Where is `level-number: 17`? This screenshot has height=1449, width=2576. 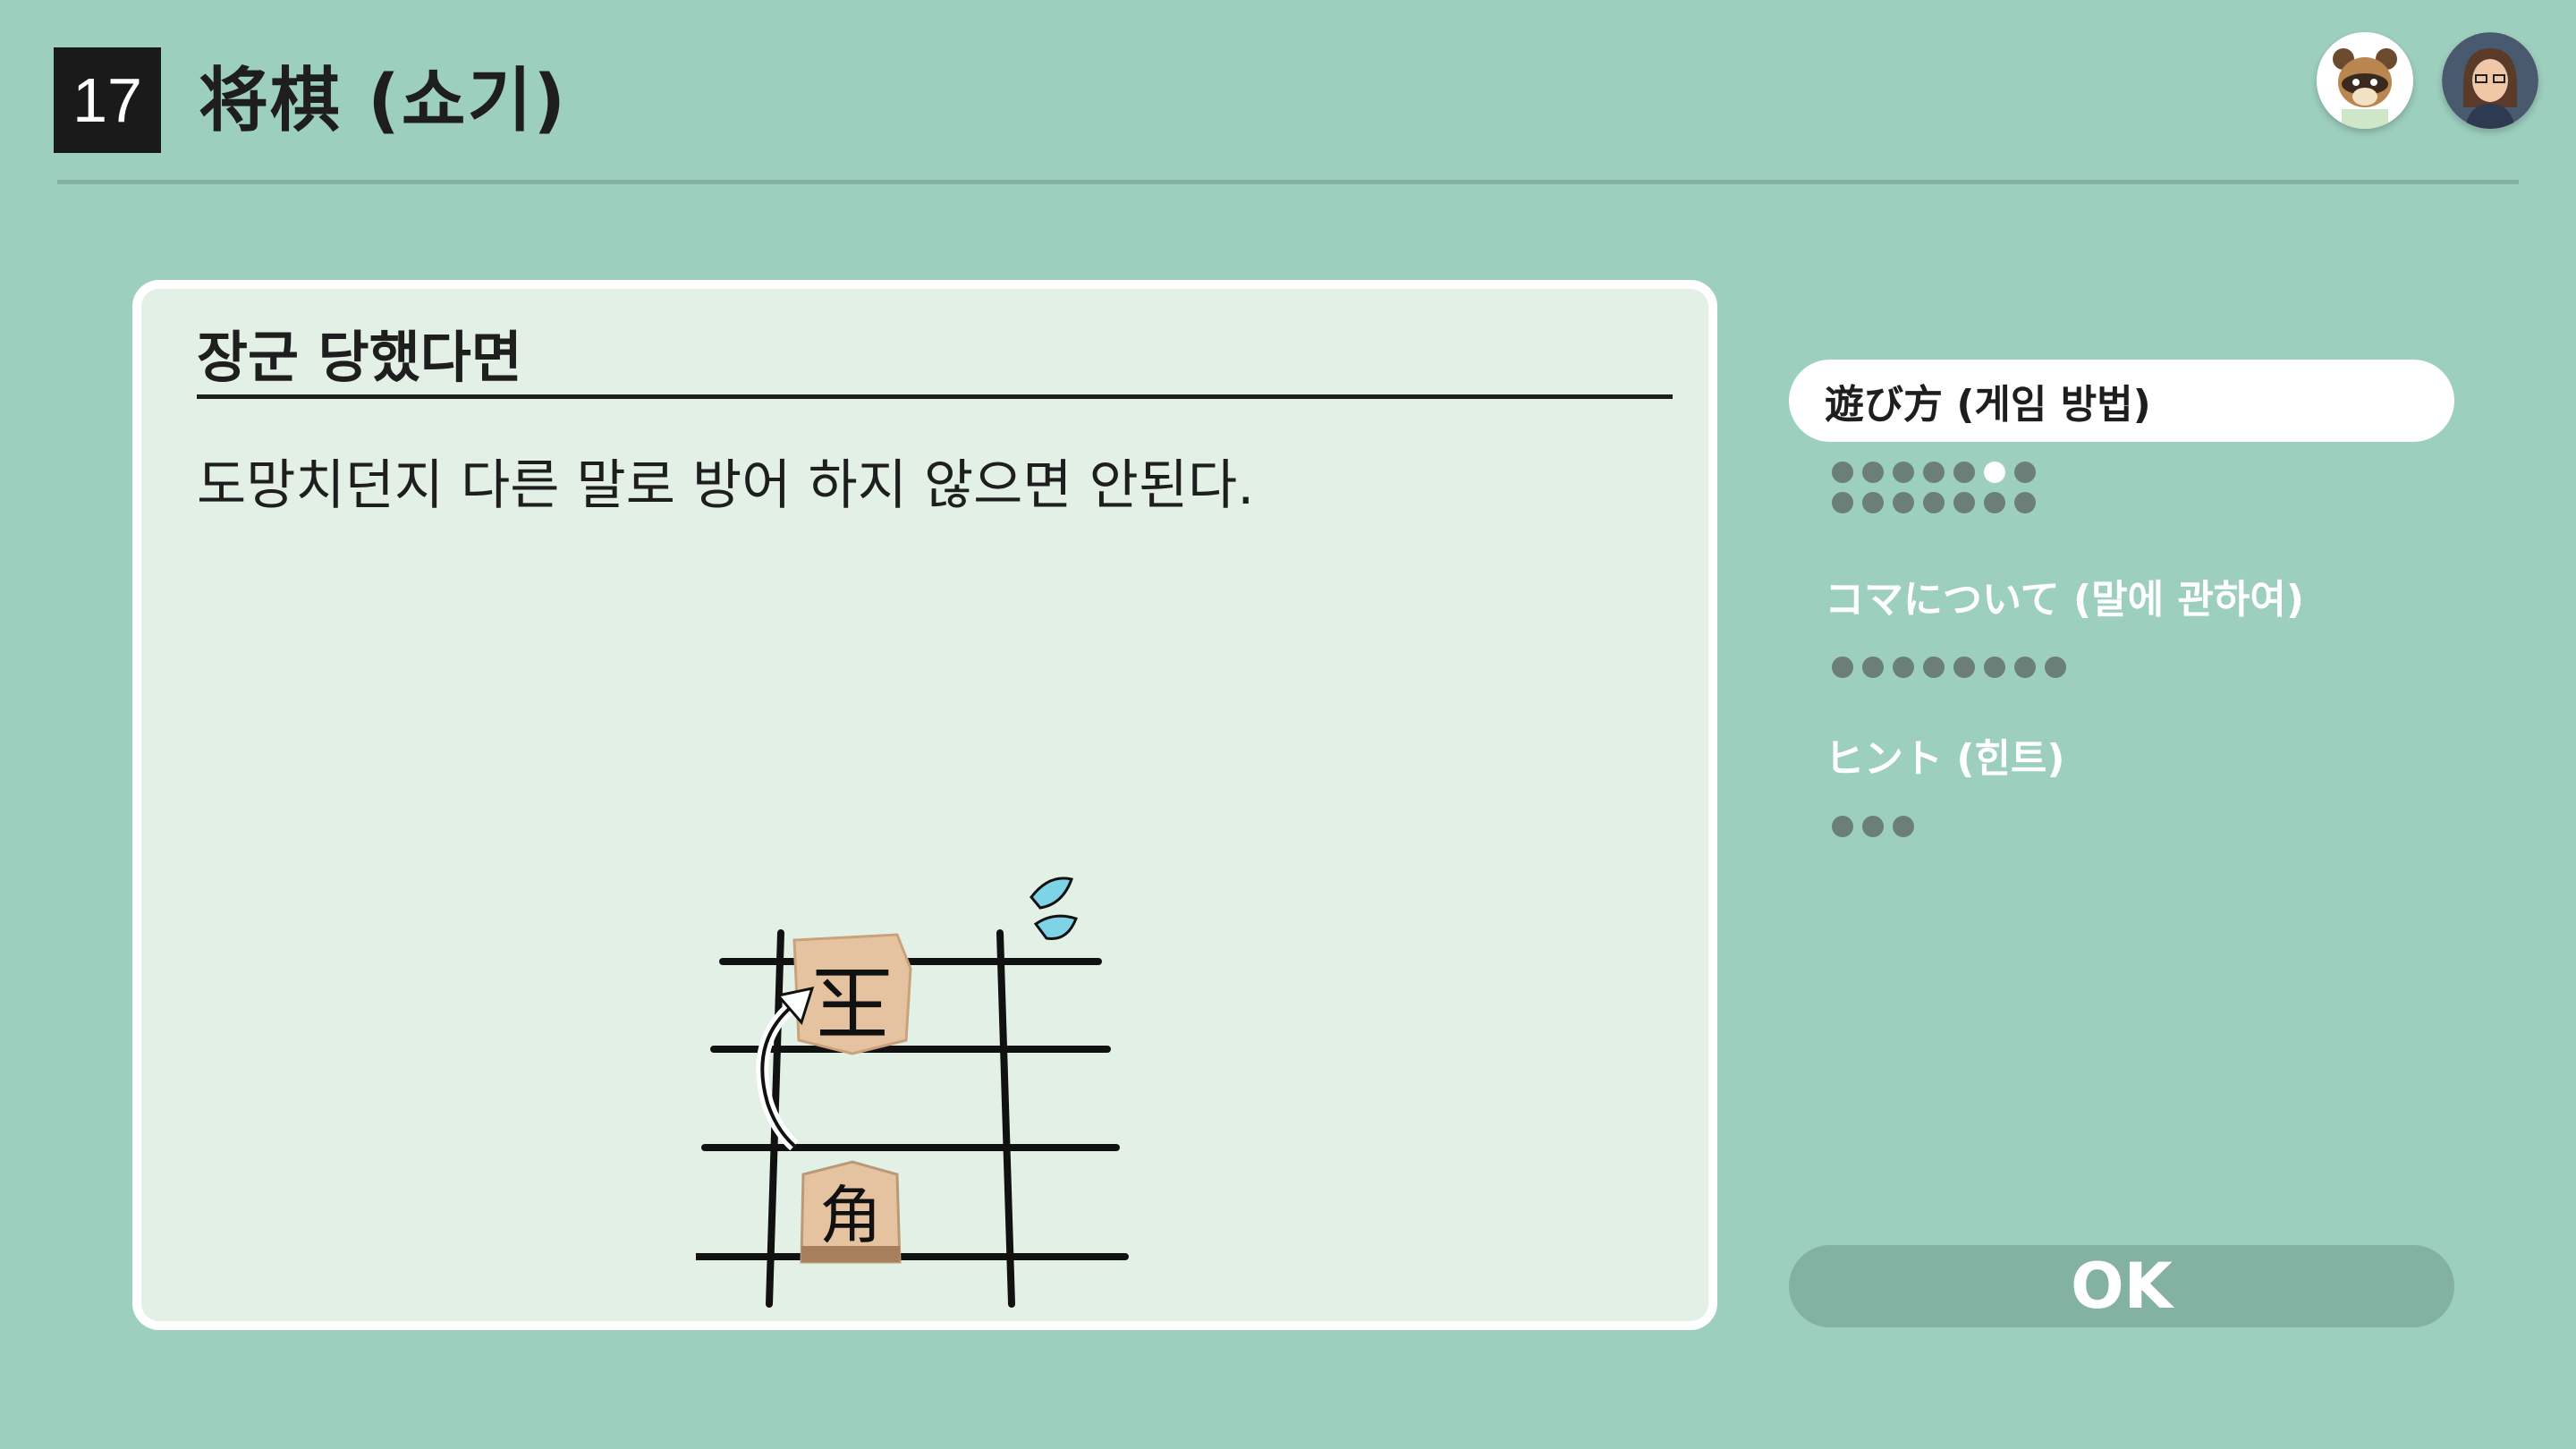
level-number: 17 is located at coordinates (107, 100).